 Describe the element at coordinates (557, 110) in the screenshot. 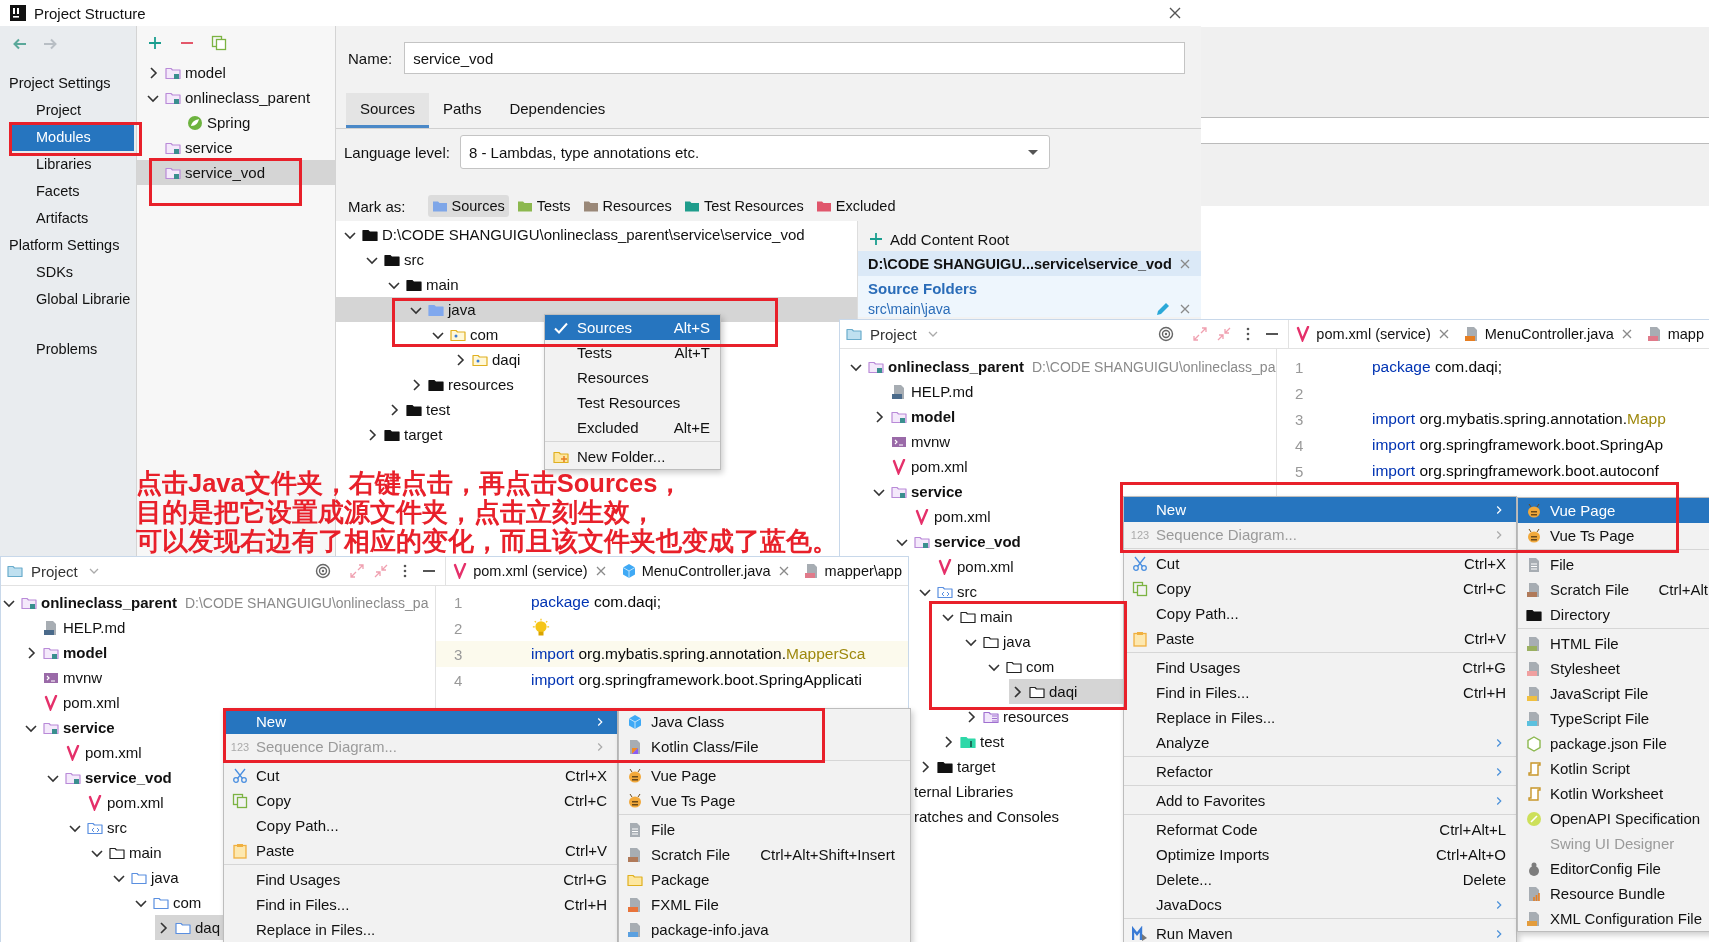

I see `tab: Dependencies` at that location.